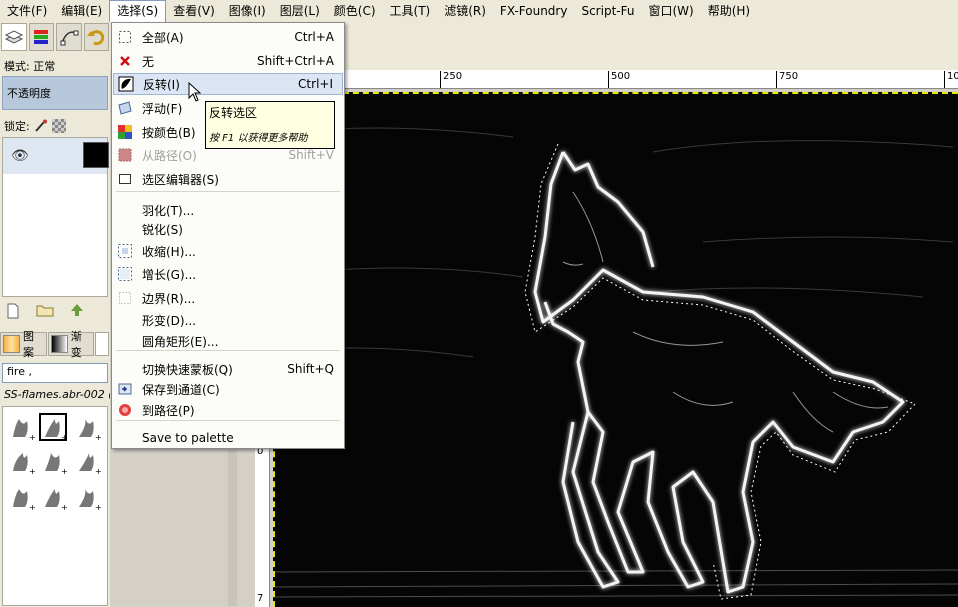 The image size is (958, 607). Describe the element at coordinates (41, 126) in the screenshot. I see `brush-lock-icon` at that location.